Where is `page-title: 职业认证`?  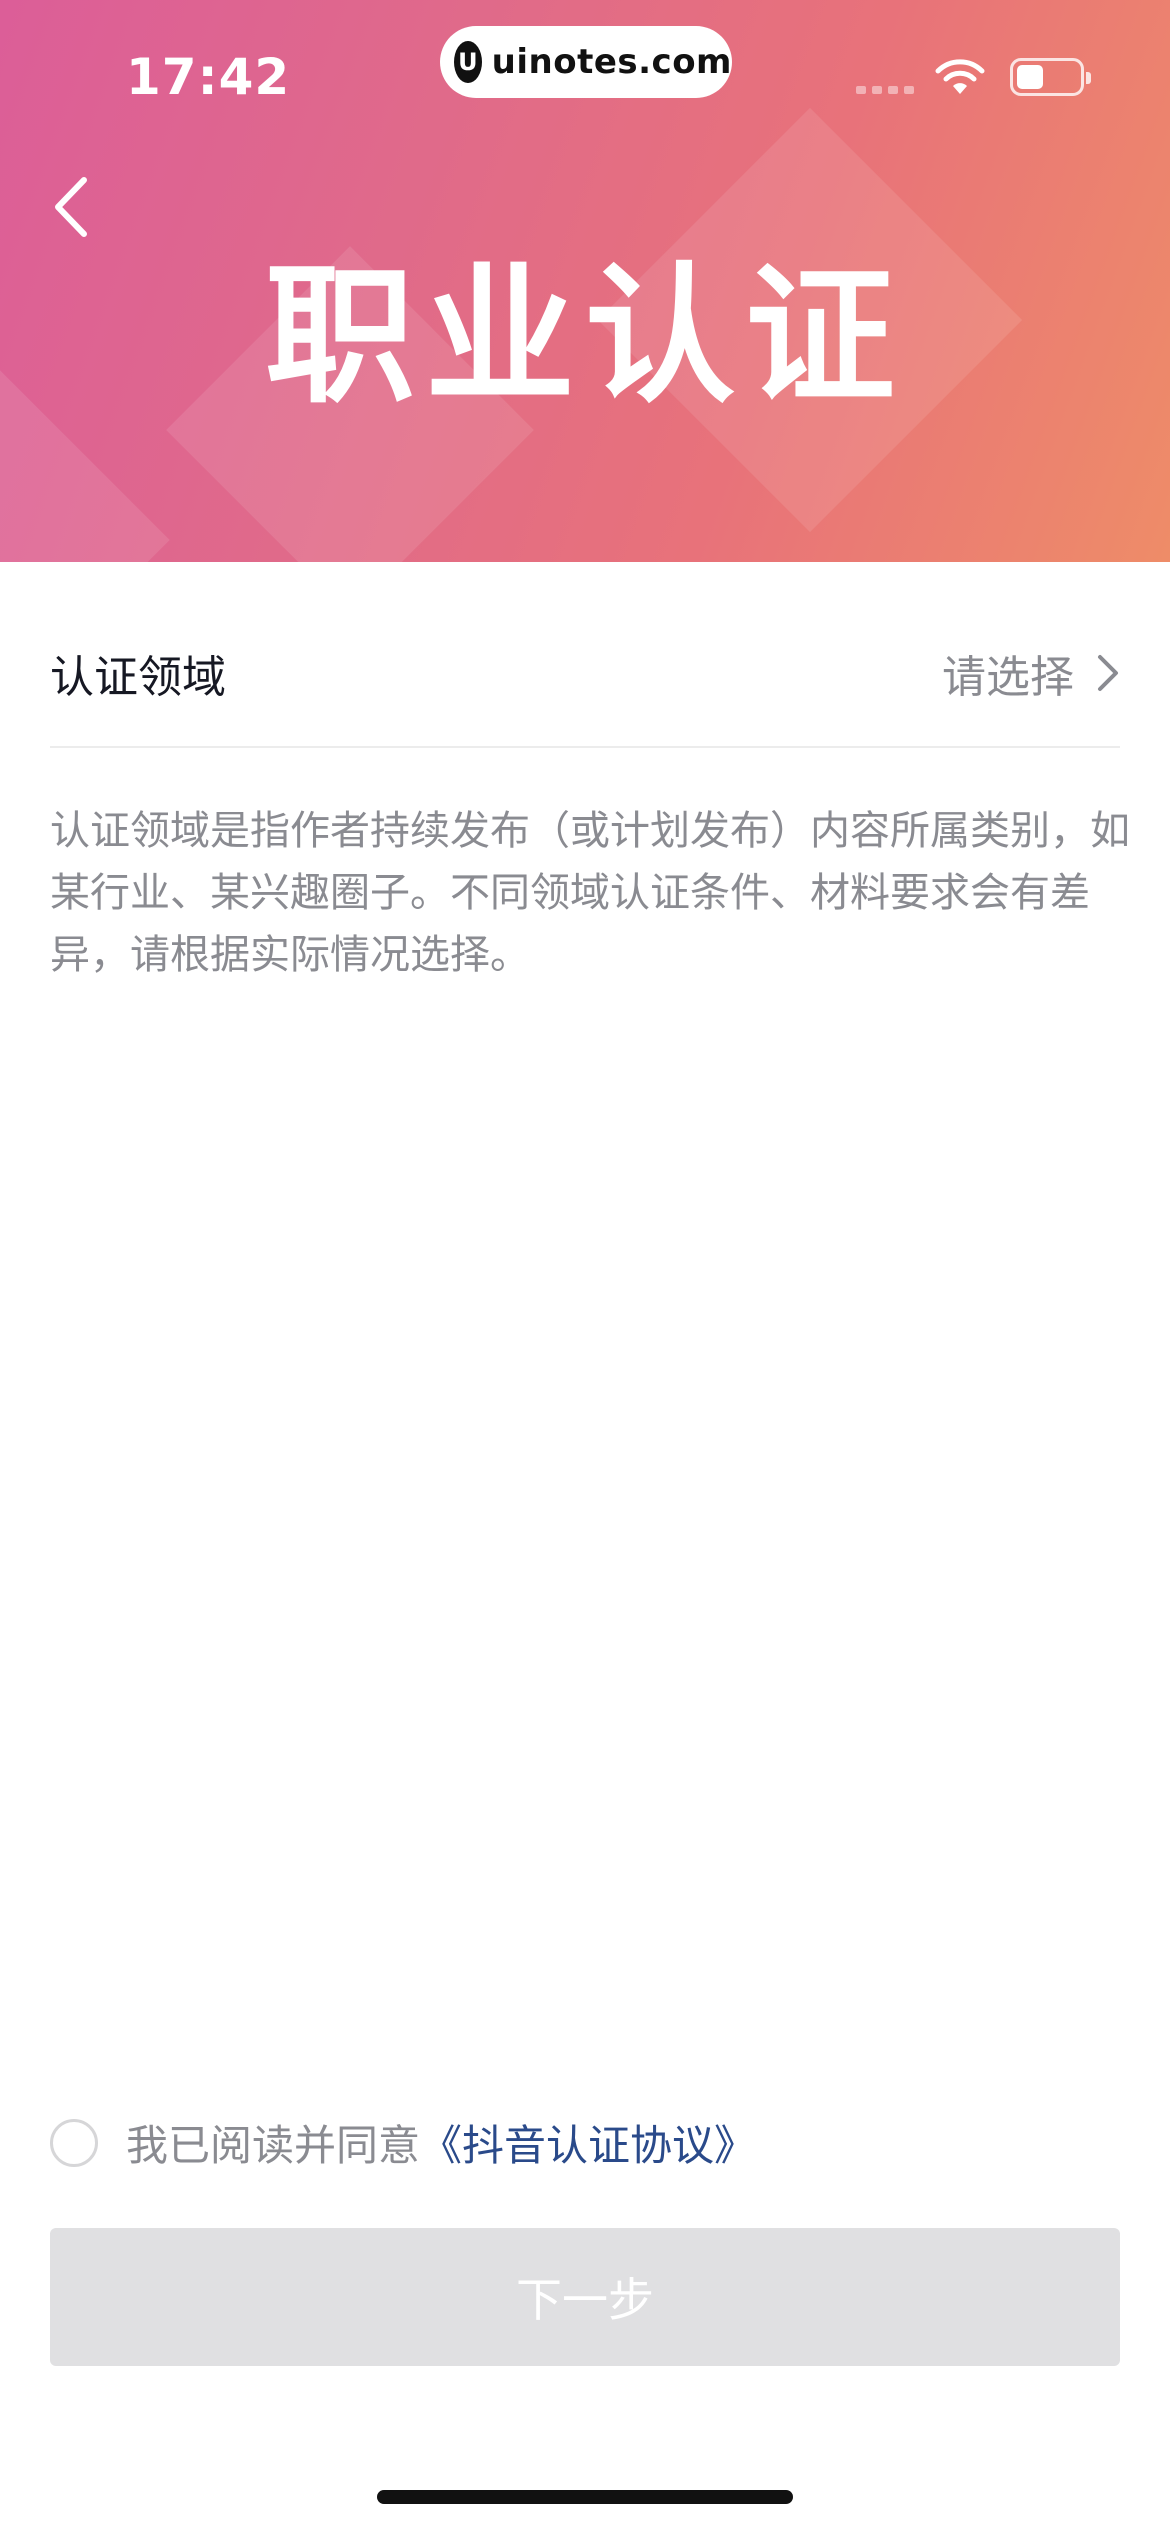 page-title: 职业认证 is located at coordinates (584, 337).